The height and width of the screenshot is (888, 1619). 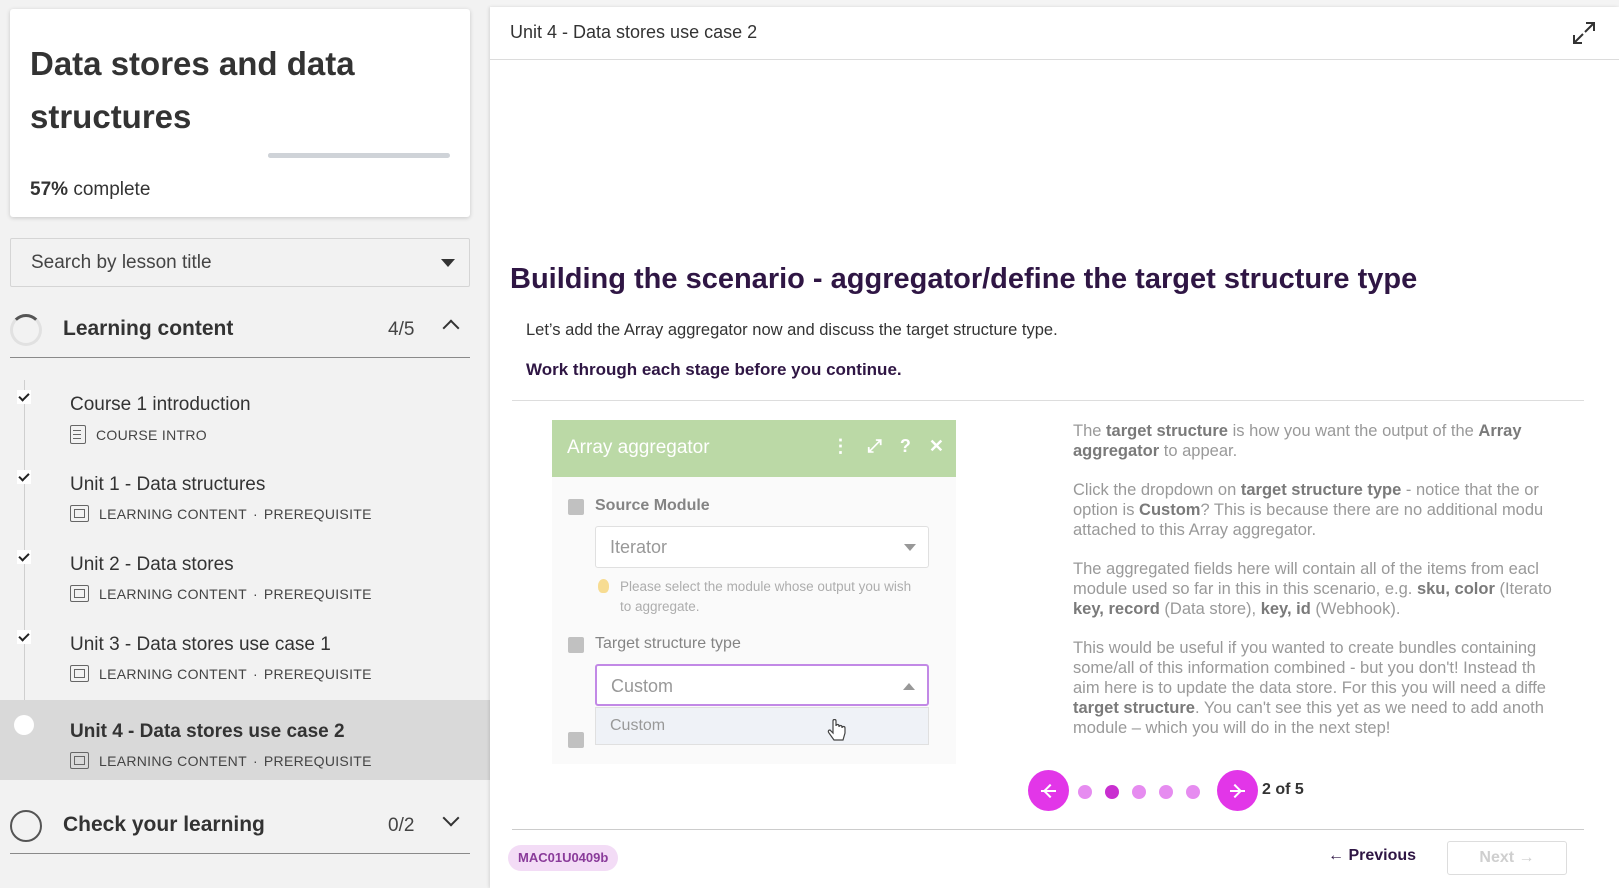 What do you see at coordinates (762, 547) in the screenshot?
I see `source-module-select: Iterator` at bounding box center [762, 547].